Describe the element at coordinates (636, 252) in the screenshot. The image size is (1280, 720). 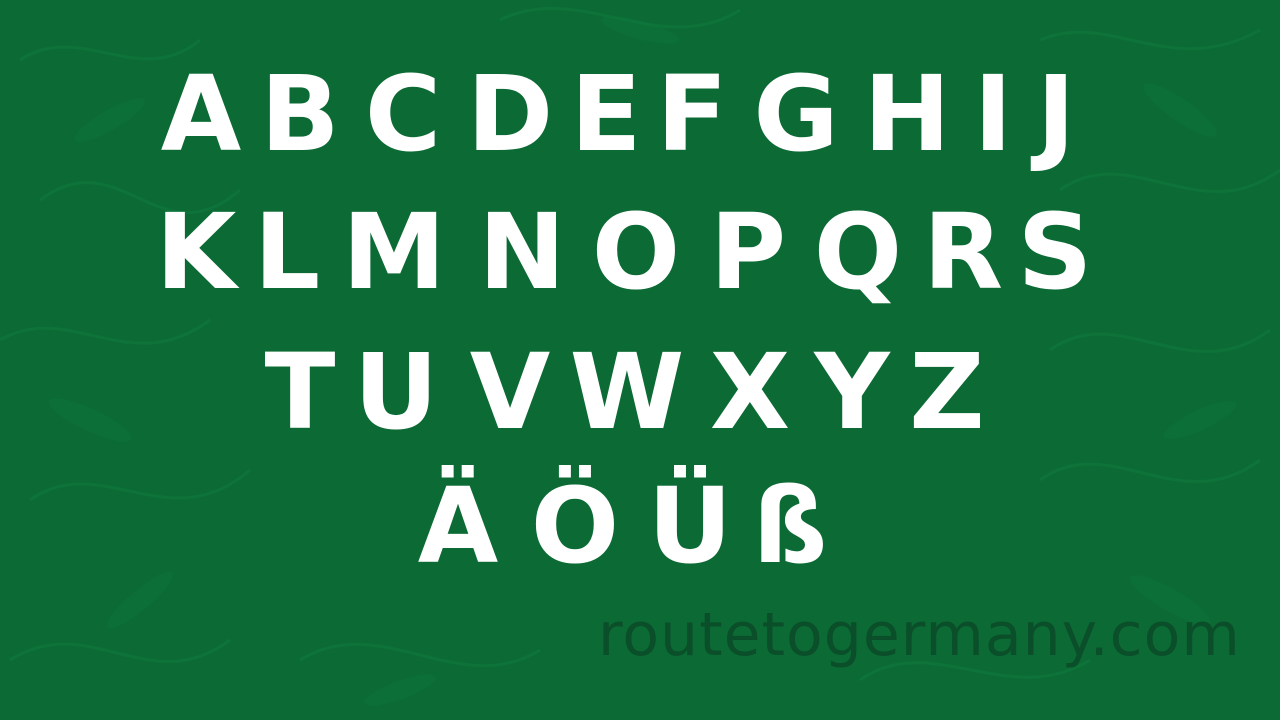
I see `letter-o: O` at that location.